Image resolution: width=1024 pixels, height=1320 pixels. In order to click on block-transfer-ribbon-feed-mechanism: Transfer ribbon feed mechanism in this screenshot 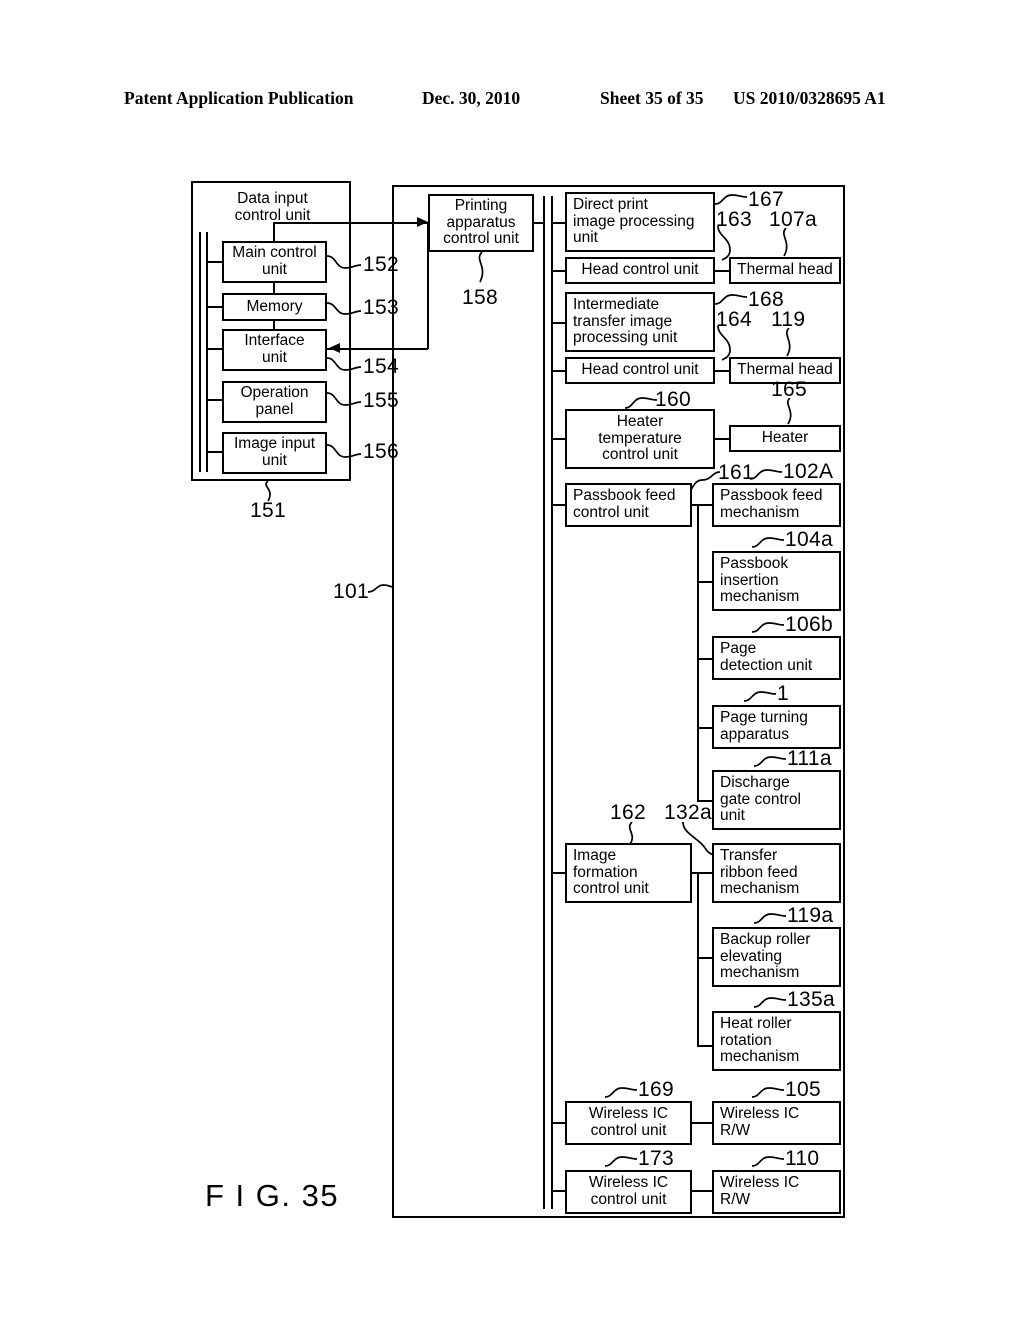, I will do `click(776, 873)`.